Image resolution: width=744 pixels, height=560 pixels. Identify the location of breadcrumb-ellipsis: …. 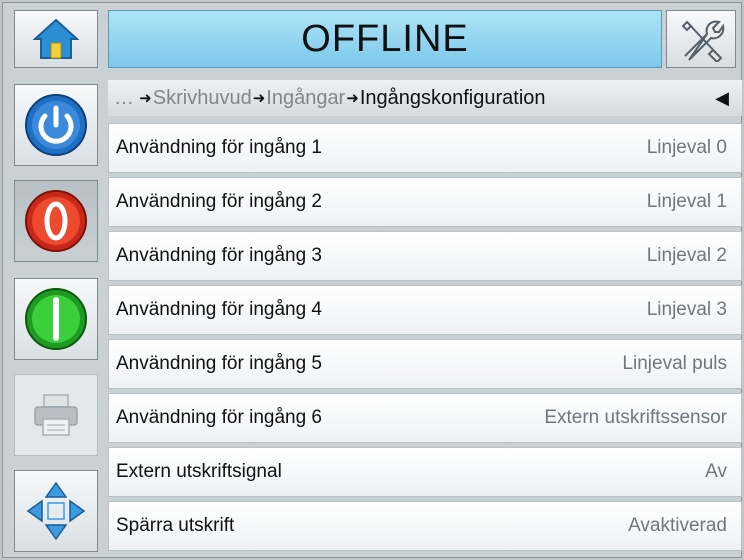
(124, 98).